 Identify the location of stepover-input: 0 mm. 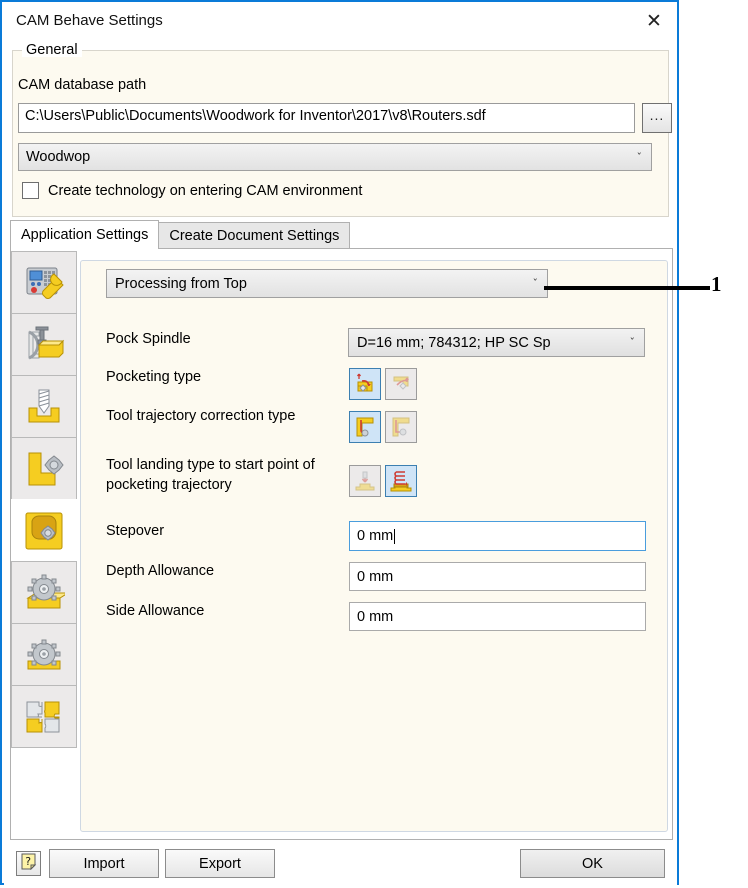
(497, 536).